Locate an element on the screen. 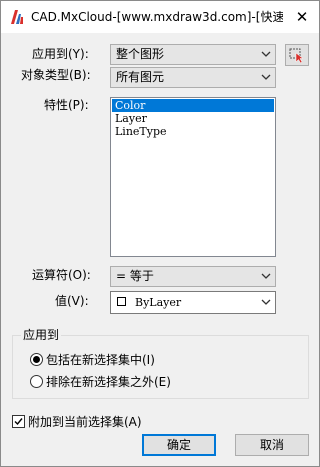 This screenshot has height=467, width=320. list-item: Color is located at coordinates (193, 105).